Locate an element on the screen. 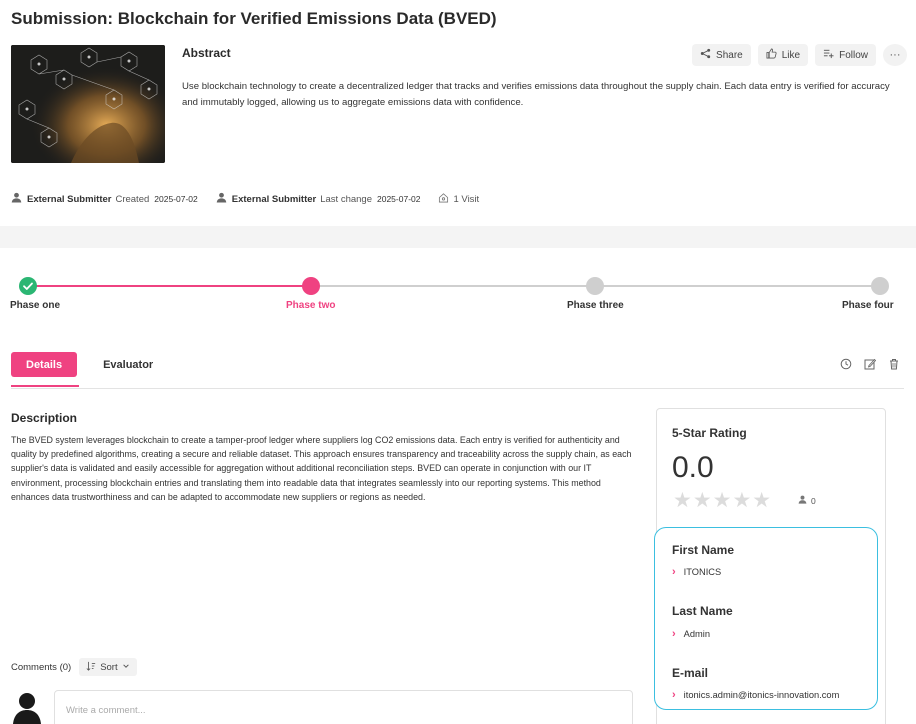 The image size is (916, 724). follow-button: Follow is located at coordinates (845, 55).